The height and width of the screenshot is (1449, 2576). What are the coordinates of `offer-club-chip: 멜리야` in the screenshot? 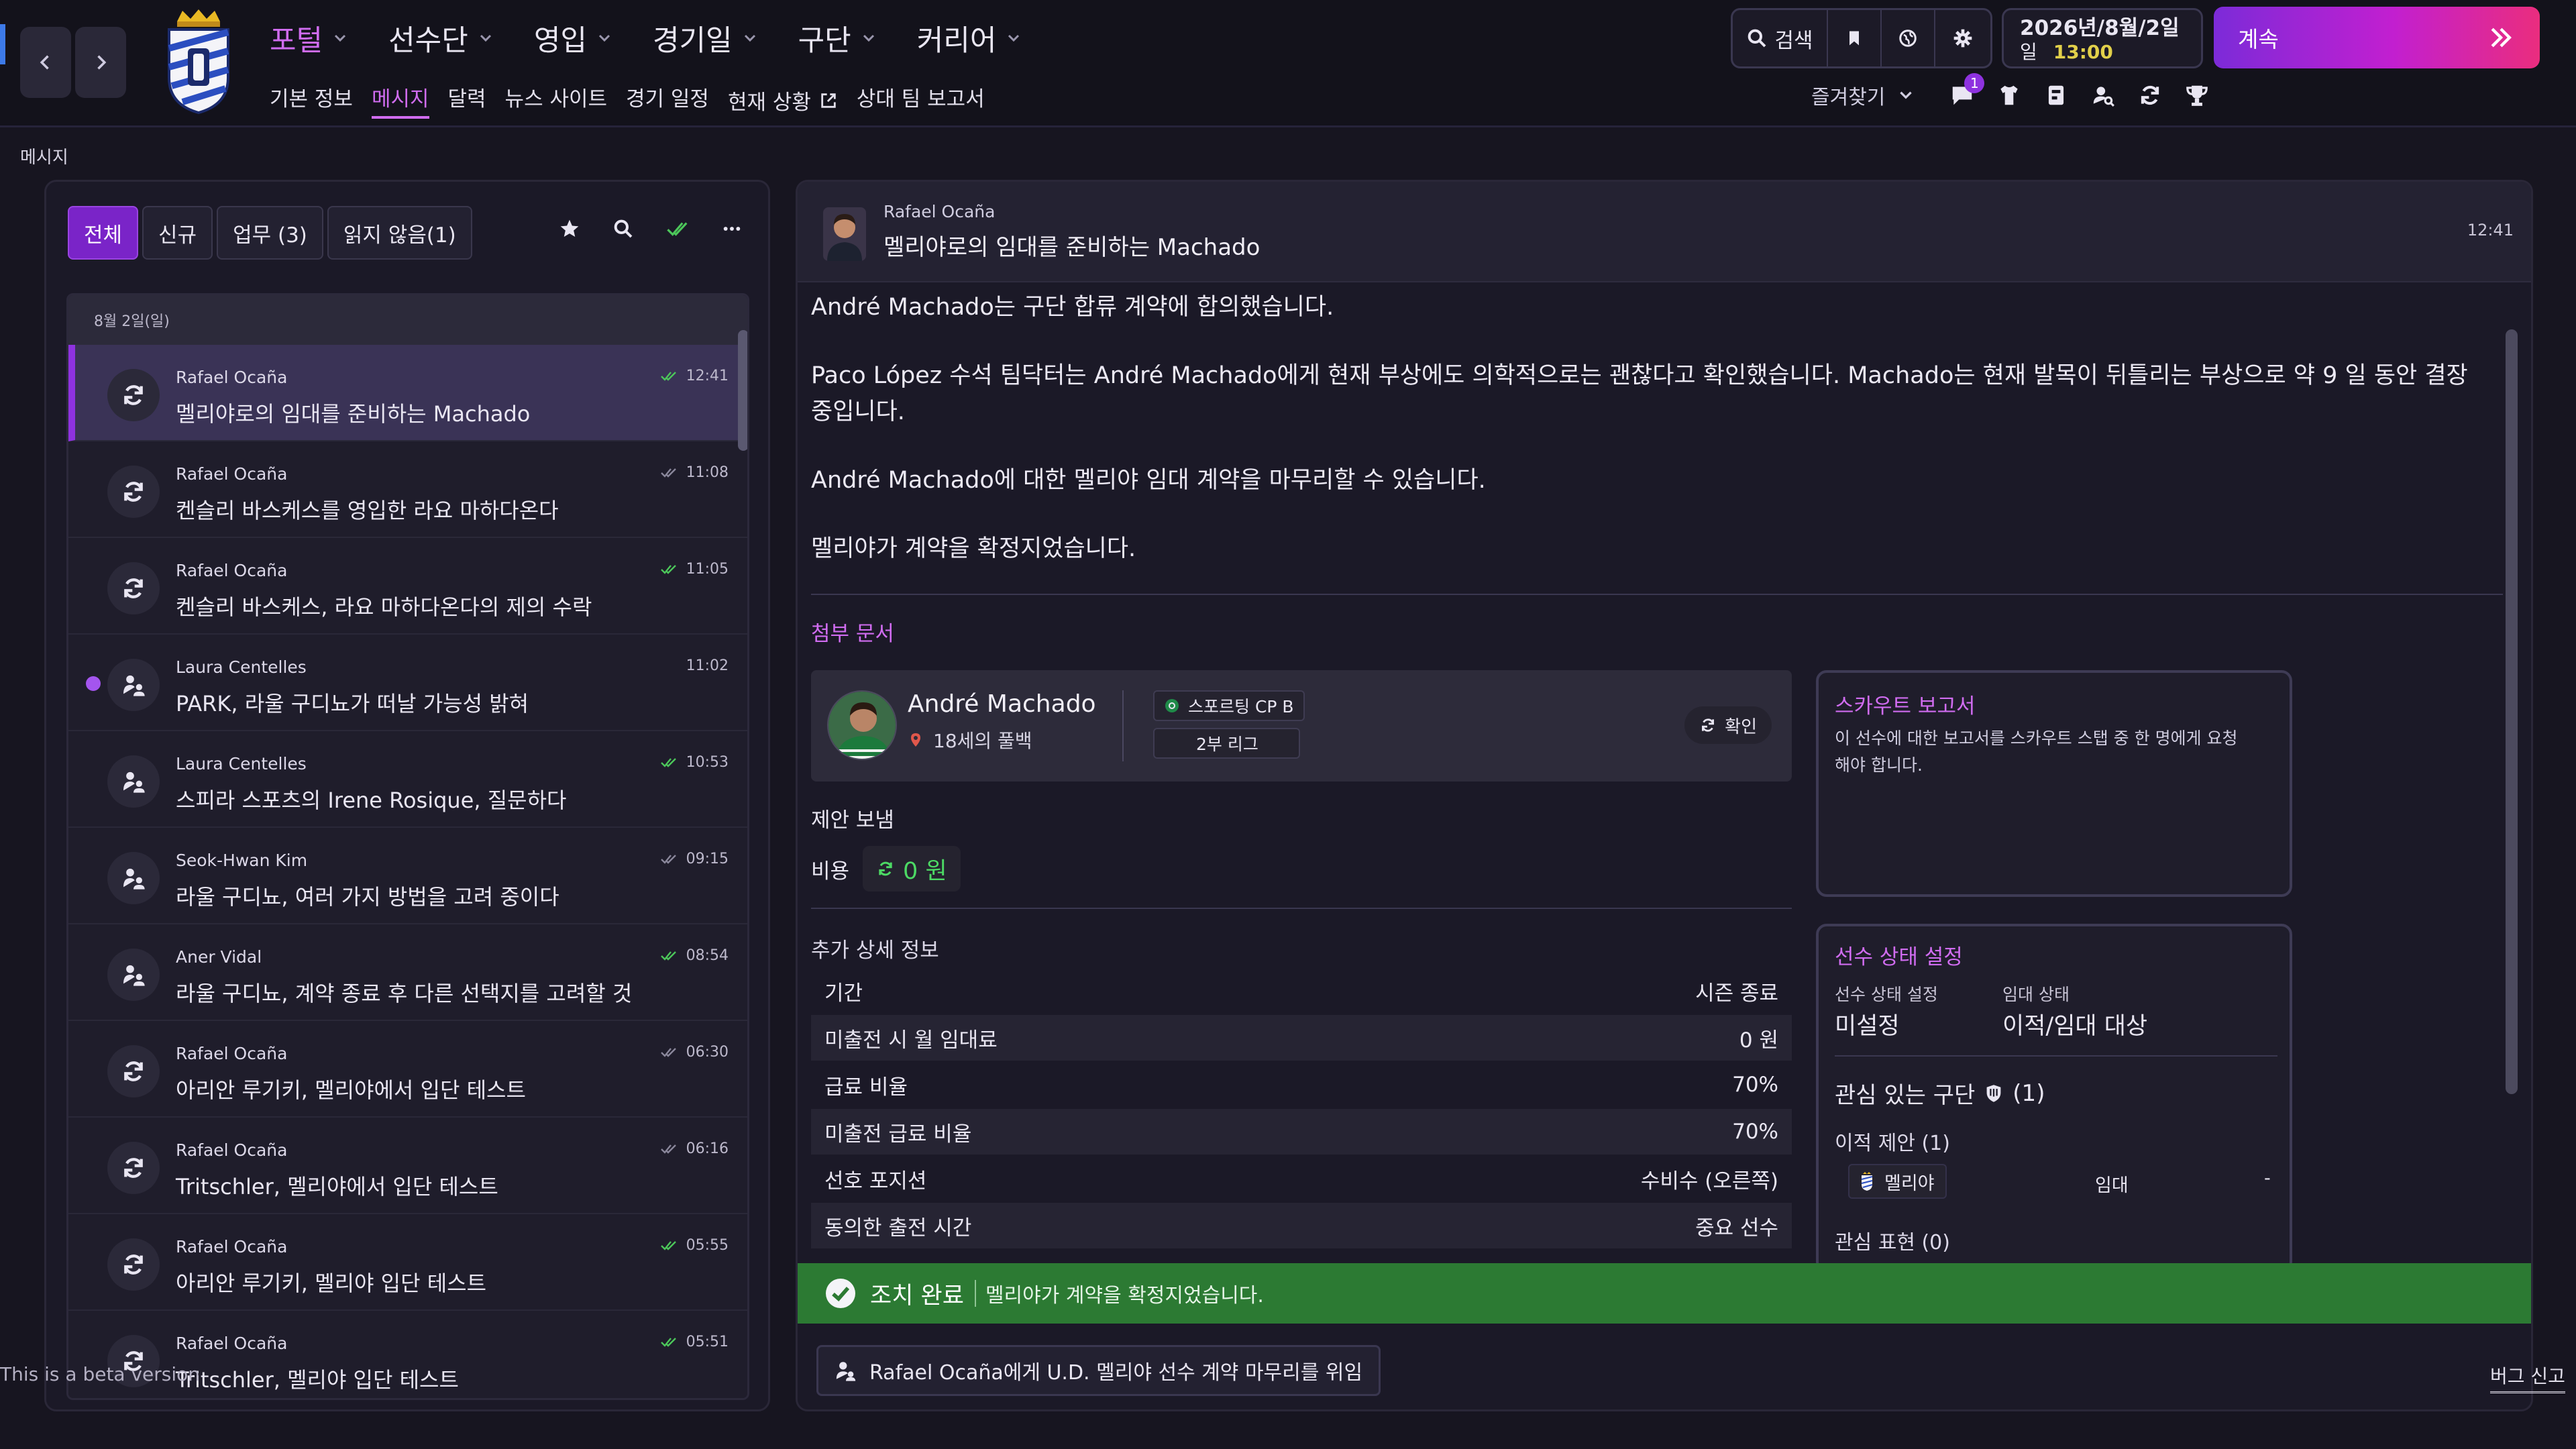 It's located at (1897, 1181).